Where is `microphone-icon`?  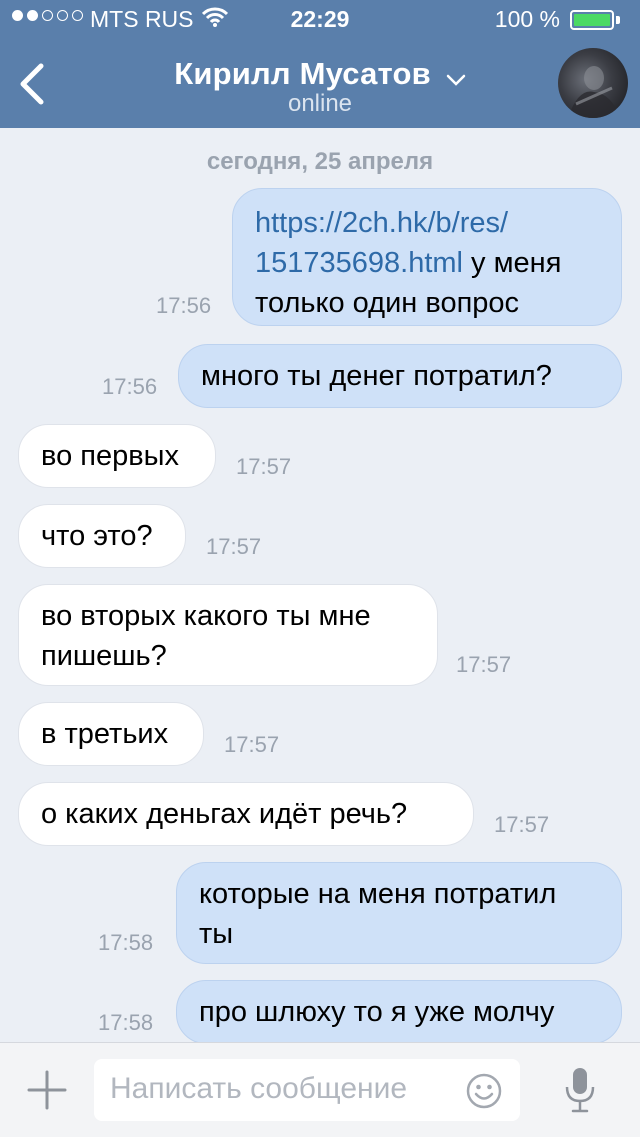 microphone-icon is located at coordinates (580, 1090).